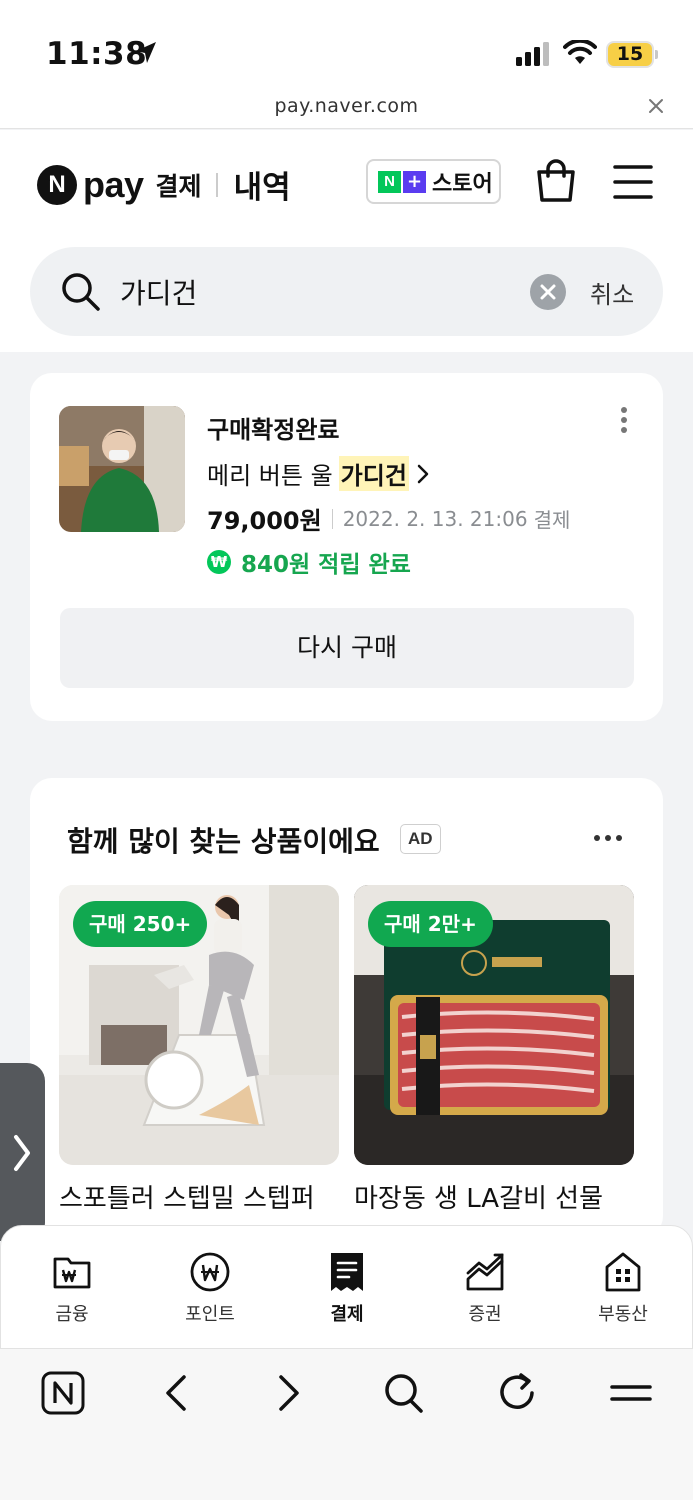 Image resolution: width=693 pixels, height=1500 pixels. What do you see at coordinates (210, 1314) in the screenshot?
I see `tab-label: 포인트` at bounding box center [210, 1314].